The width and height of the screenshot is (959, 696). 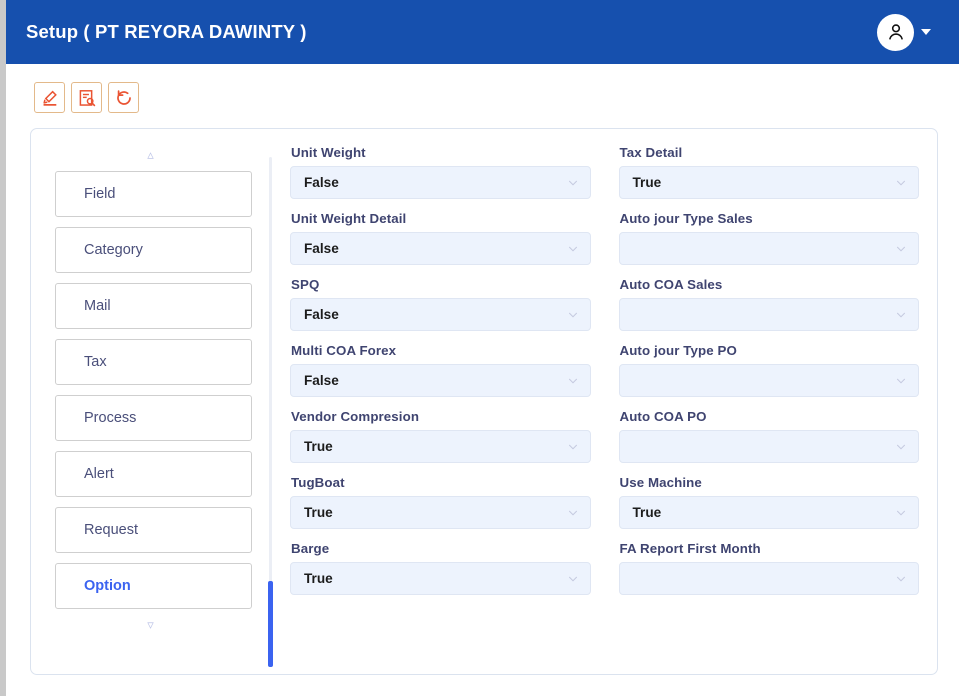 I want to click on pencil-edit-icon, so click(x=49, y=98).